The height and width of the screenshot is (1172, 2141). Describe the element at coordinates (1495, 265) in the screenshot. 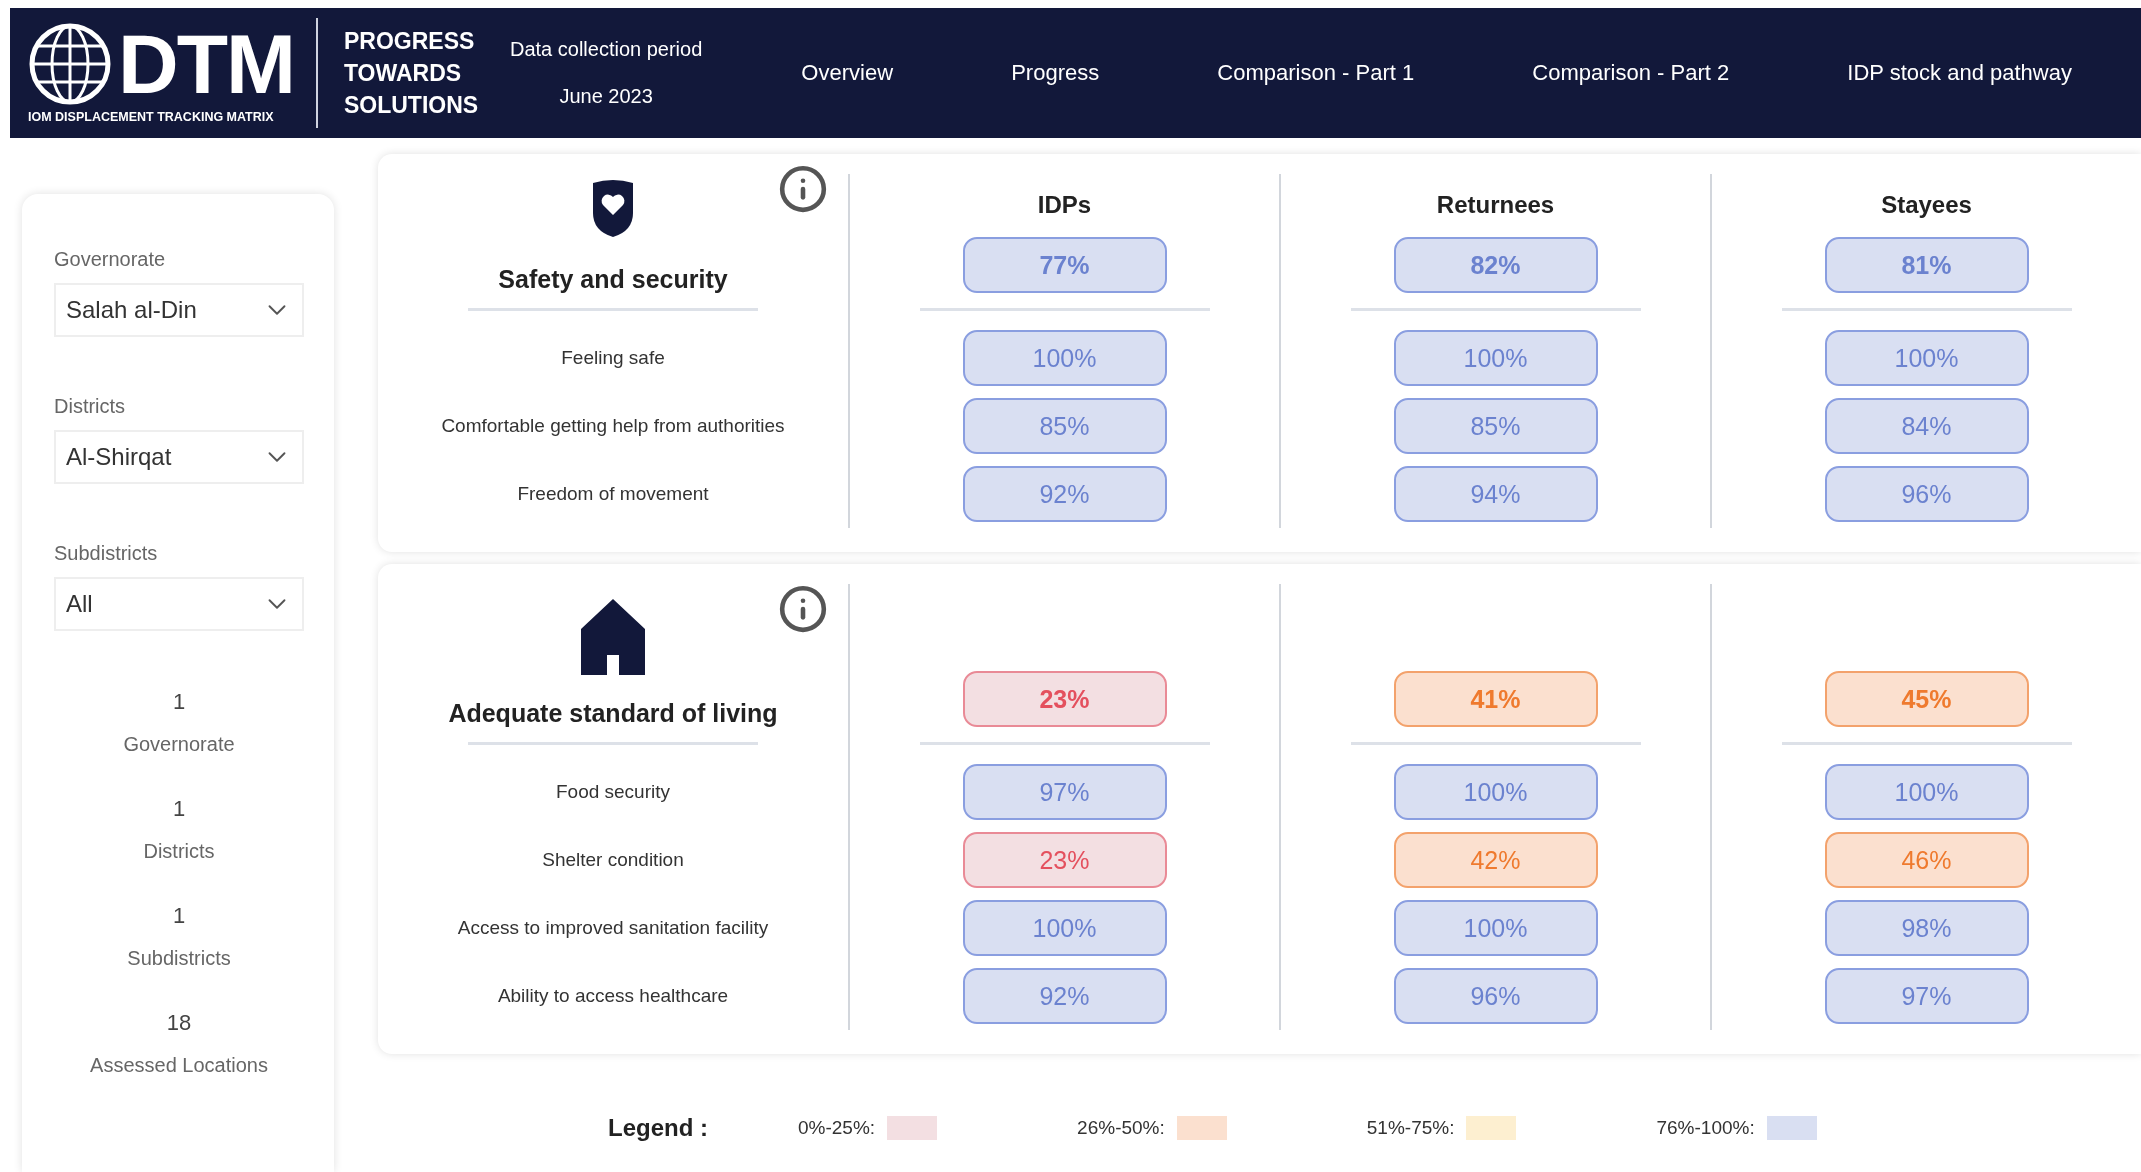

I see `total-percentage: 82%` at that location.